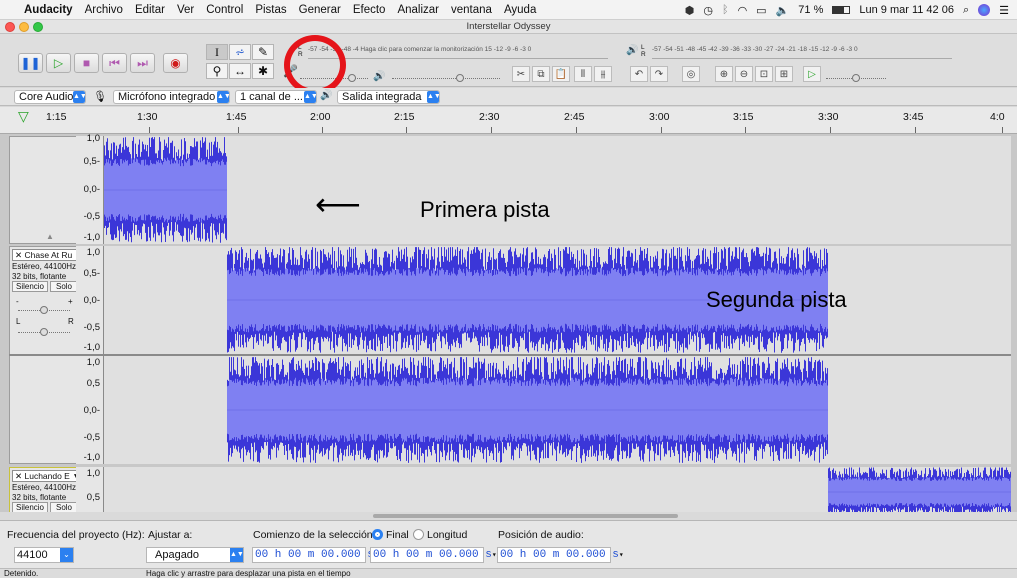 Image resolution: width=1017 pixels, height=578 pixels. Describe the element at coordinates (104, 10) in the screenshot. I see `menu-archivo: Archivo` at that location.